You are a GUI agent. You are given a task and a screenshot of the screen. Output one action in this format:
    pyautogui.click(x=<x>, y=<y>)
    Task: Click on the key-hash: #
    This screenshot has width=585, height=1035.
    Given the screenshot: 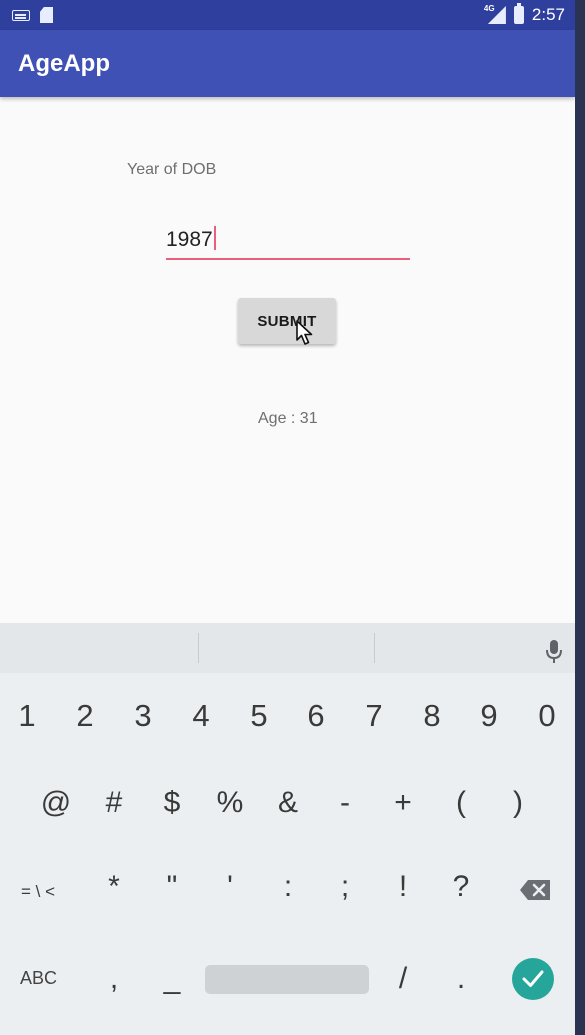 What is the action you would take?
    pyautogui.click(x=114, y=803)
    